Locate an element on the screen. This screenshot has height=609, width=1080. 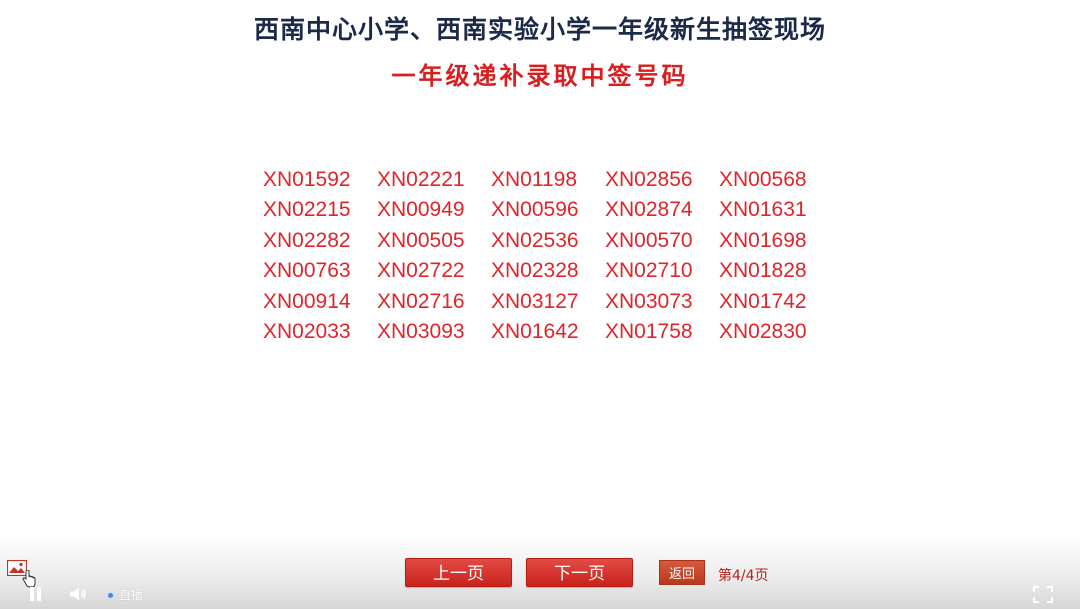
lottery-number: XN01698 is located at coordinates (763, 240).